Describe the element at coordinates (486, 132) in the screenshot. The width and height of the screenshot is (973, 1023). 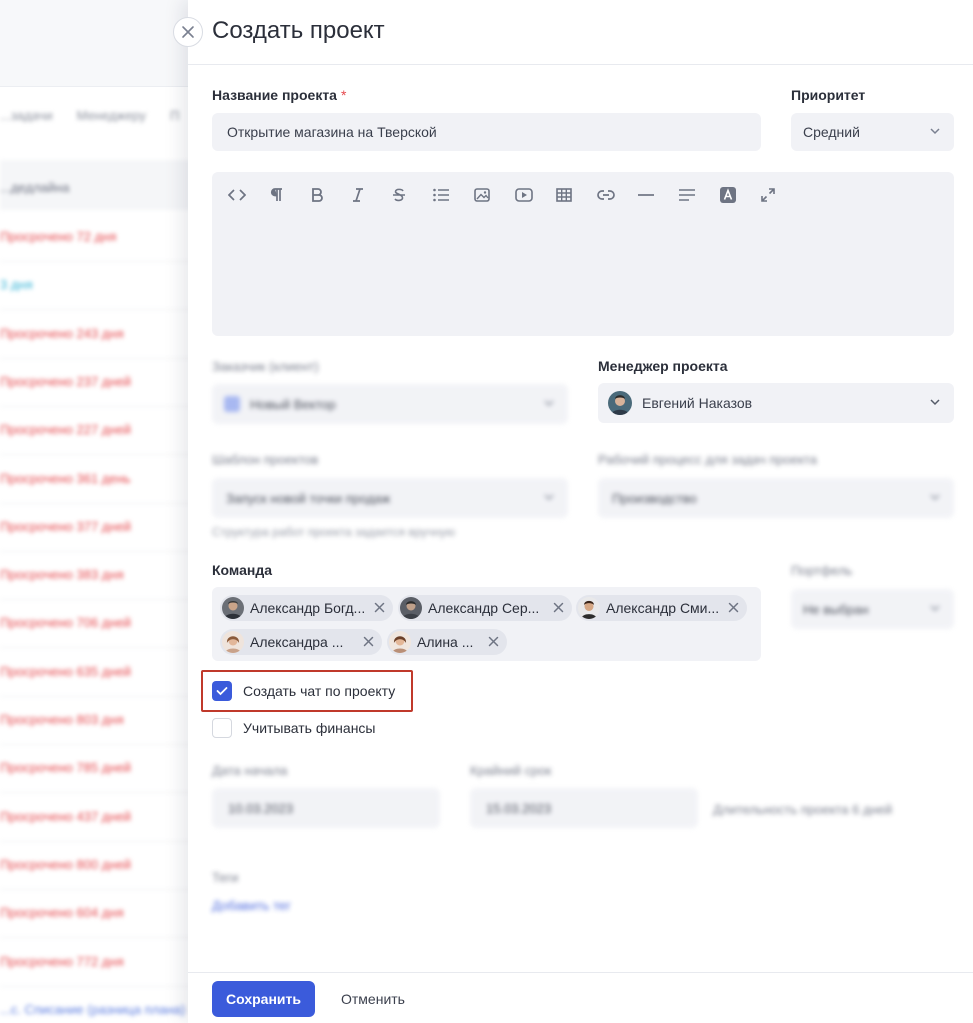
I see `project-name-input: Открытие магазина на Тверской` at that location.